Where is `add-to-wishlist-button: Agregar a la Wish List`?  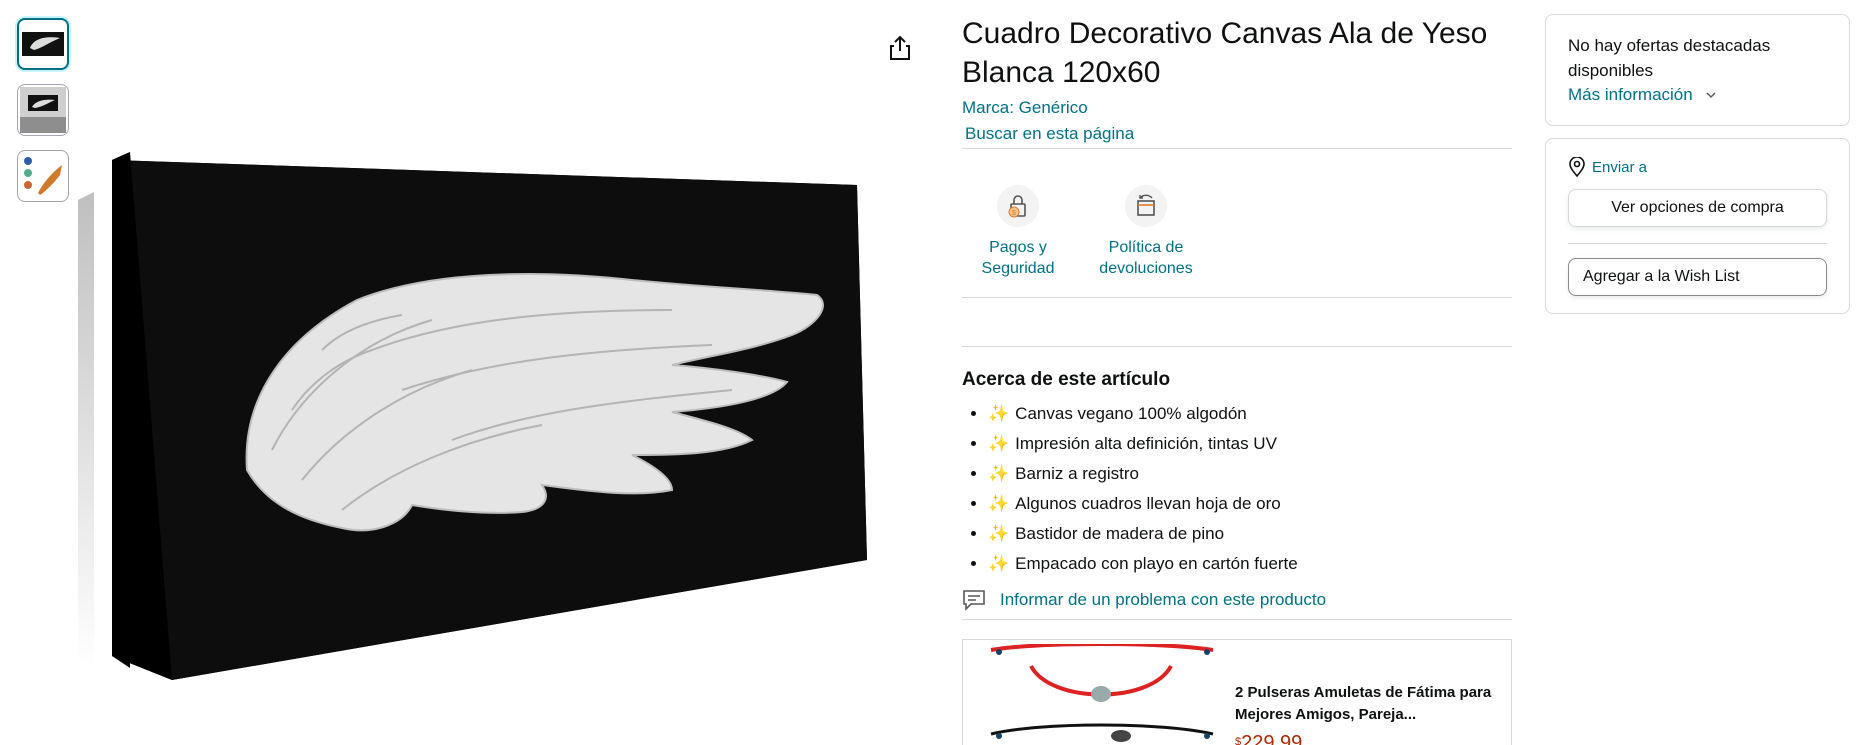 add-to-wishlist-button: Agregar a la Wish List is located at coordinates (1697, 277).